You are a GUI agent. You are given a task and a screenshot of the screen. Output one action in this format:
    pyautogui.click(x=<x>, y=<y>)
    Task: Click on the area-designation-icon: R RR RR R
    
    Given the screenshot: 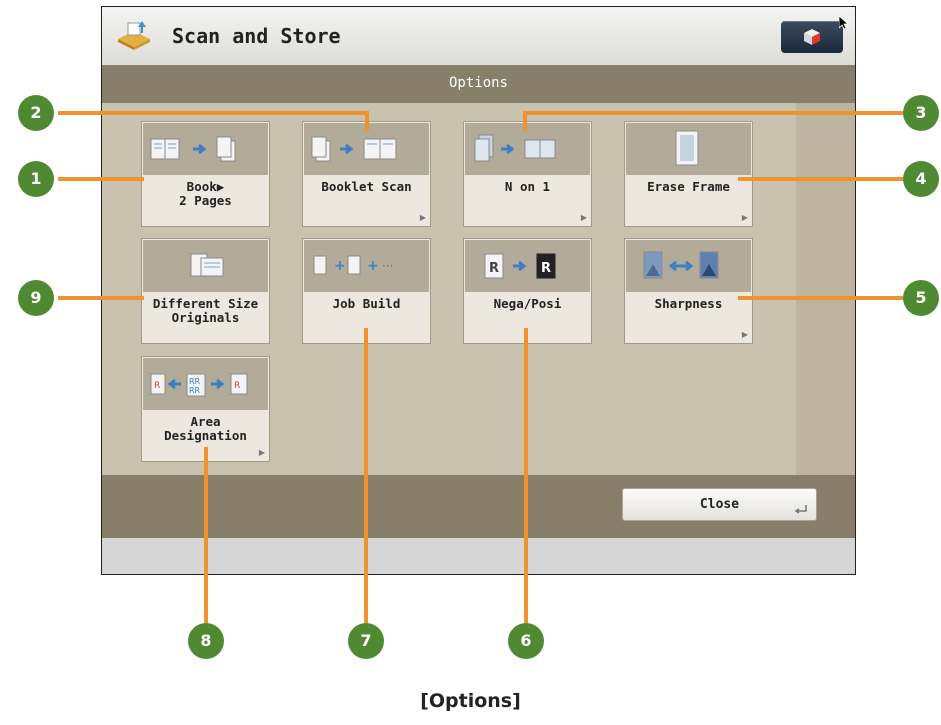 What is the action you would take?
    pyautogui.click(x=205, y=384)
    